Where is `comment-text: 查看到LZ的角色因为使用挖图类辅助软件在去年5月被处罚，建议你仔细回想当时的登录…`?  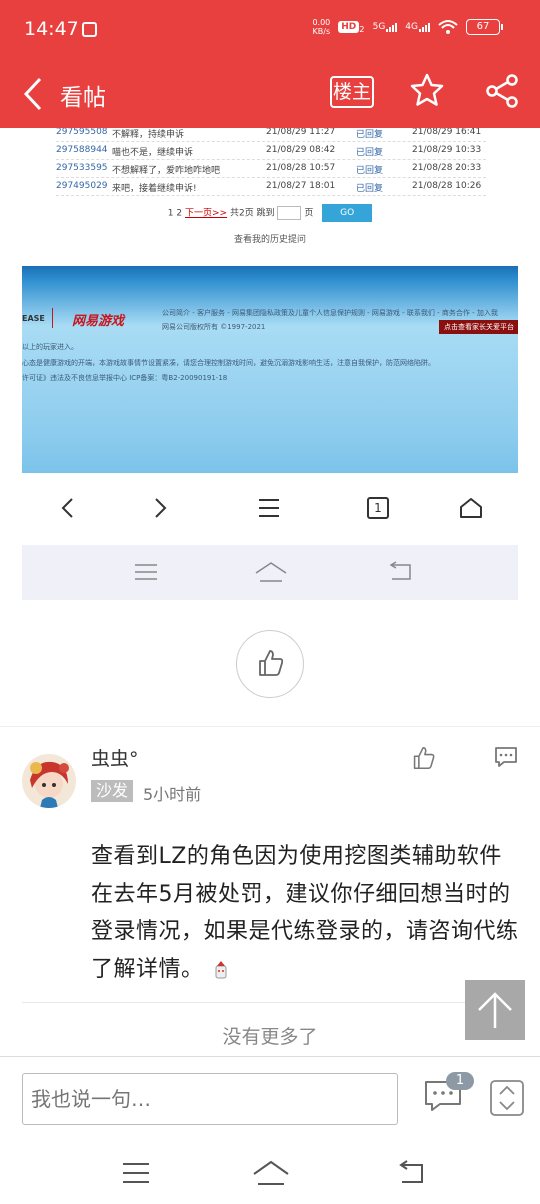
comment-text: 查看到LZ的角色因为使用挖图类辅助软件在去年5月被处罚，建议你仔细回想当时的登录… is located at coordinates (305, 913).